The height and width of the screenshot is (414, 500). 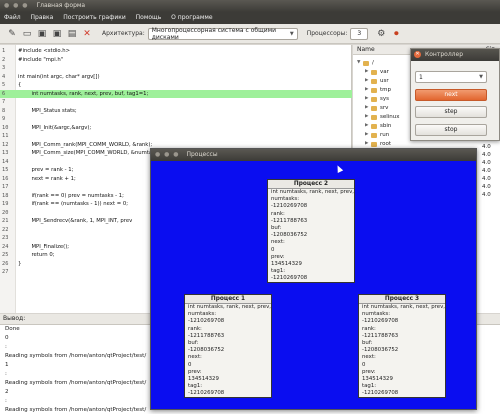 I want to click on line-number: 2, so click(x=4, y=59).